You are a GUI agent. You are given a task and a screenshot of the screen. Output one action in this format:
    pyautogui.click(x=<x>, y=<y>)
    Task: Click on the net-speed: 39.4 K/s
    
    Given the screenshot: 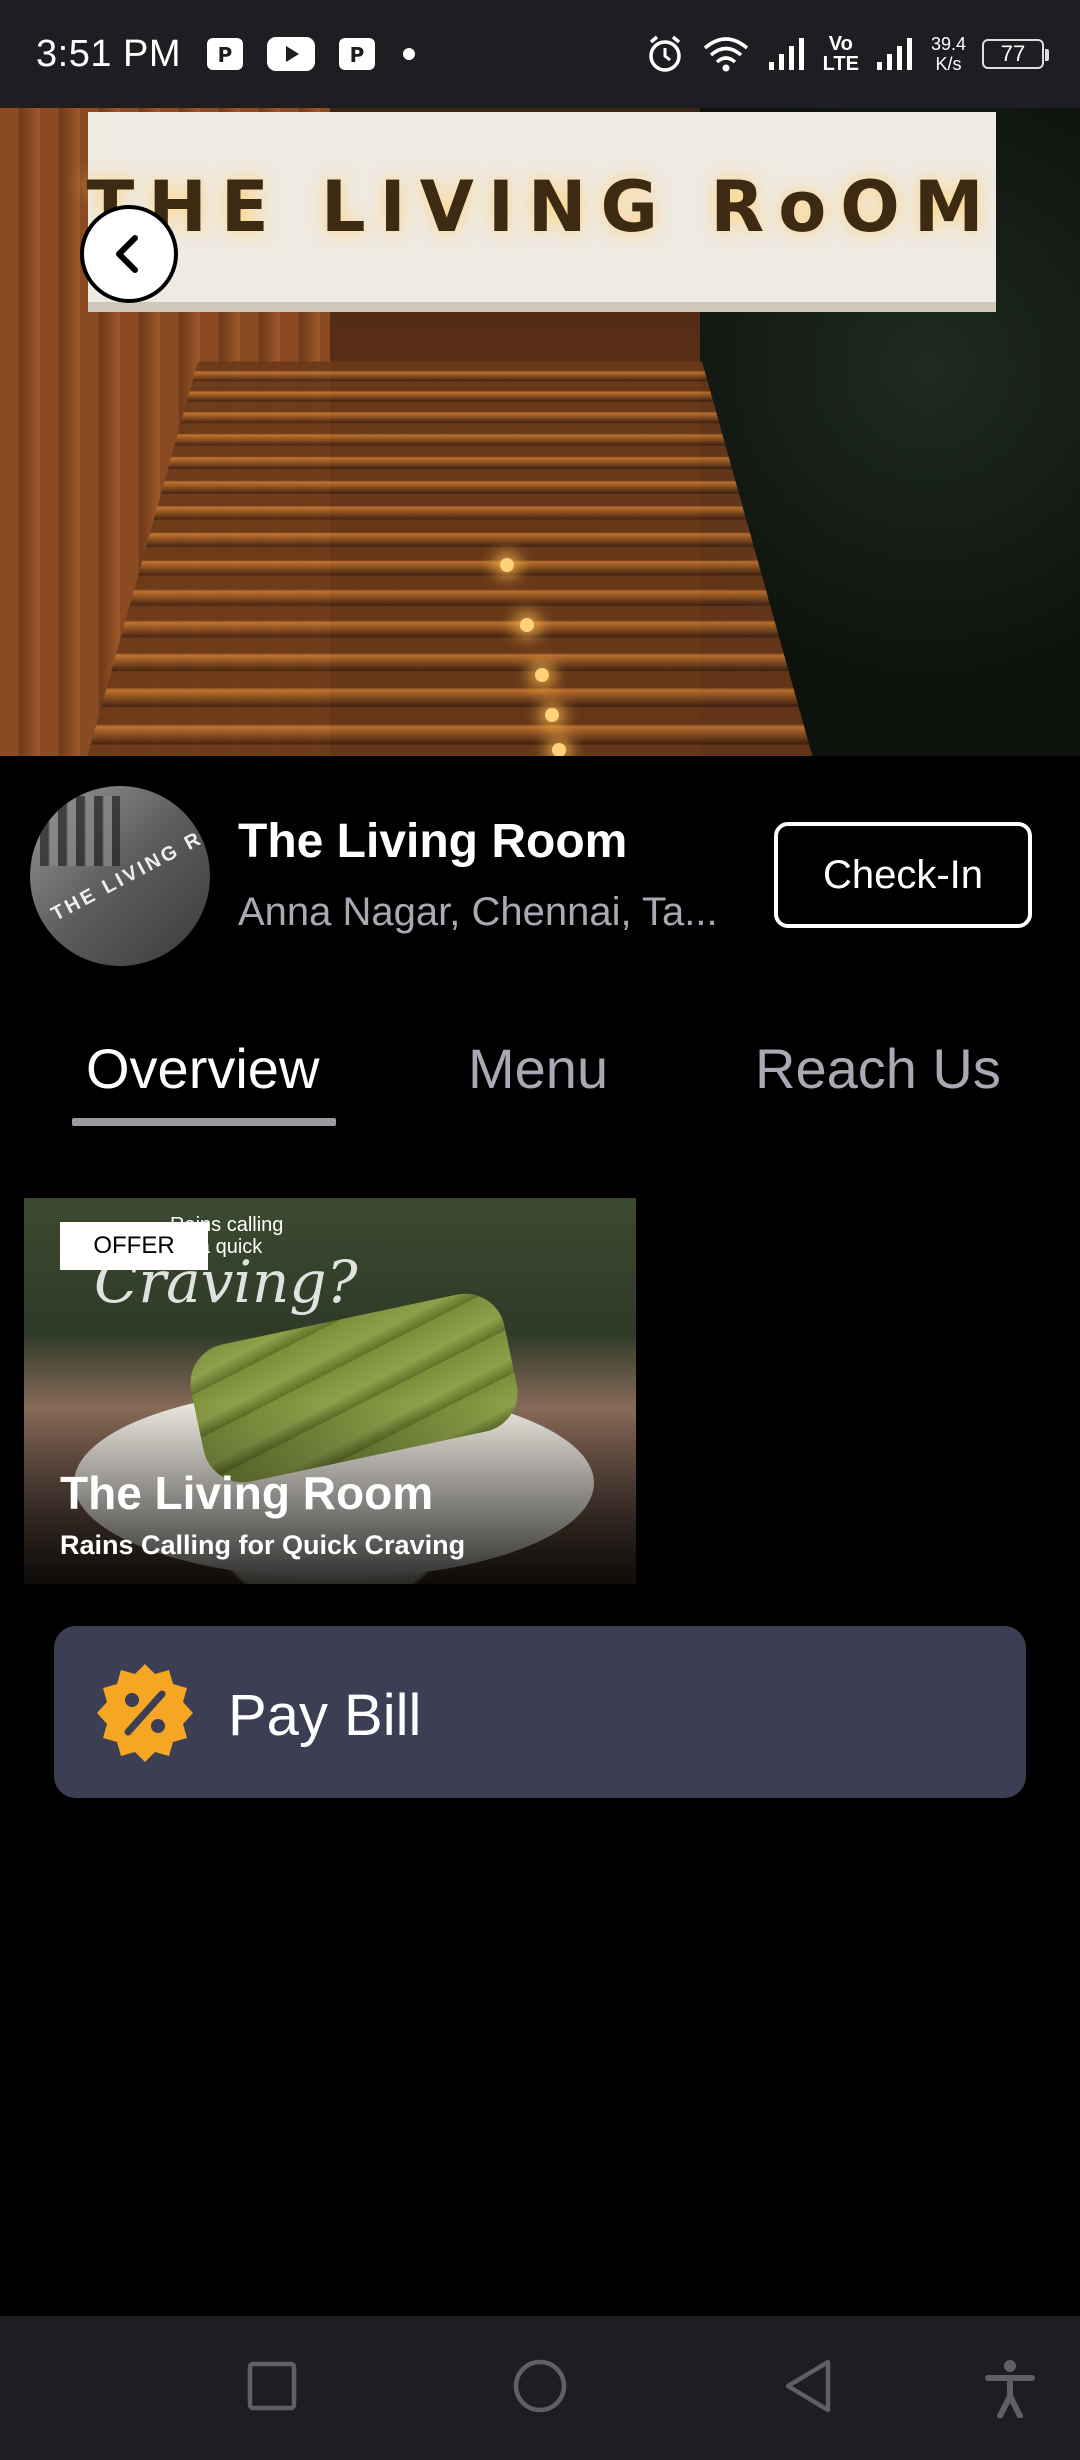 What is the action you would take?
    pyautogui.click(x=948, y=54)
    